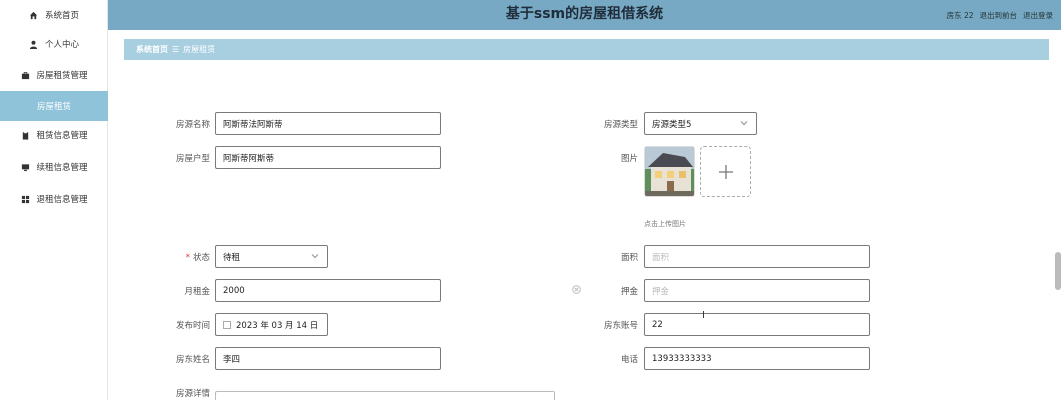  Describe the element at coordinates (62, 200) in the screenshot. I see `sidebar-item-label: 退租信息管理` at that location.